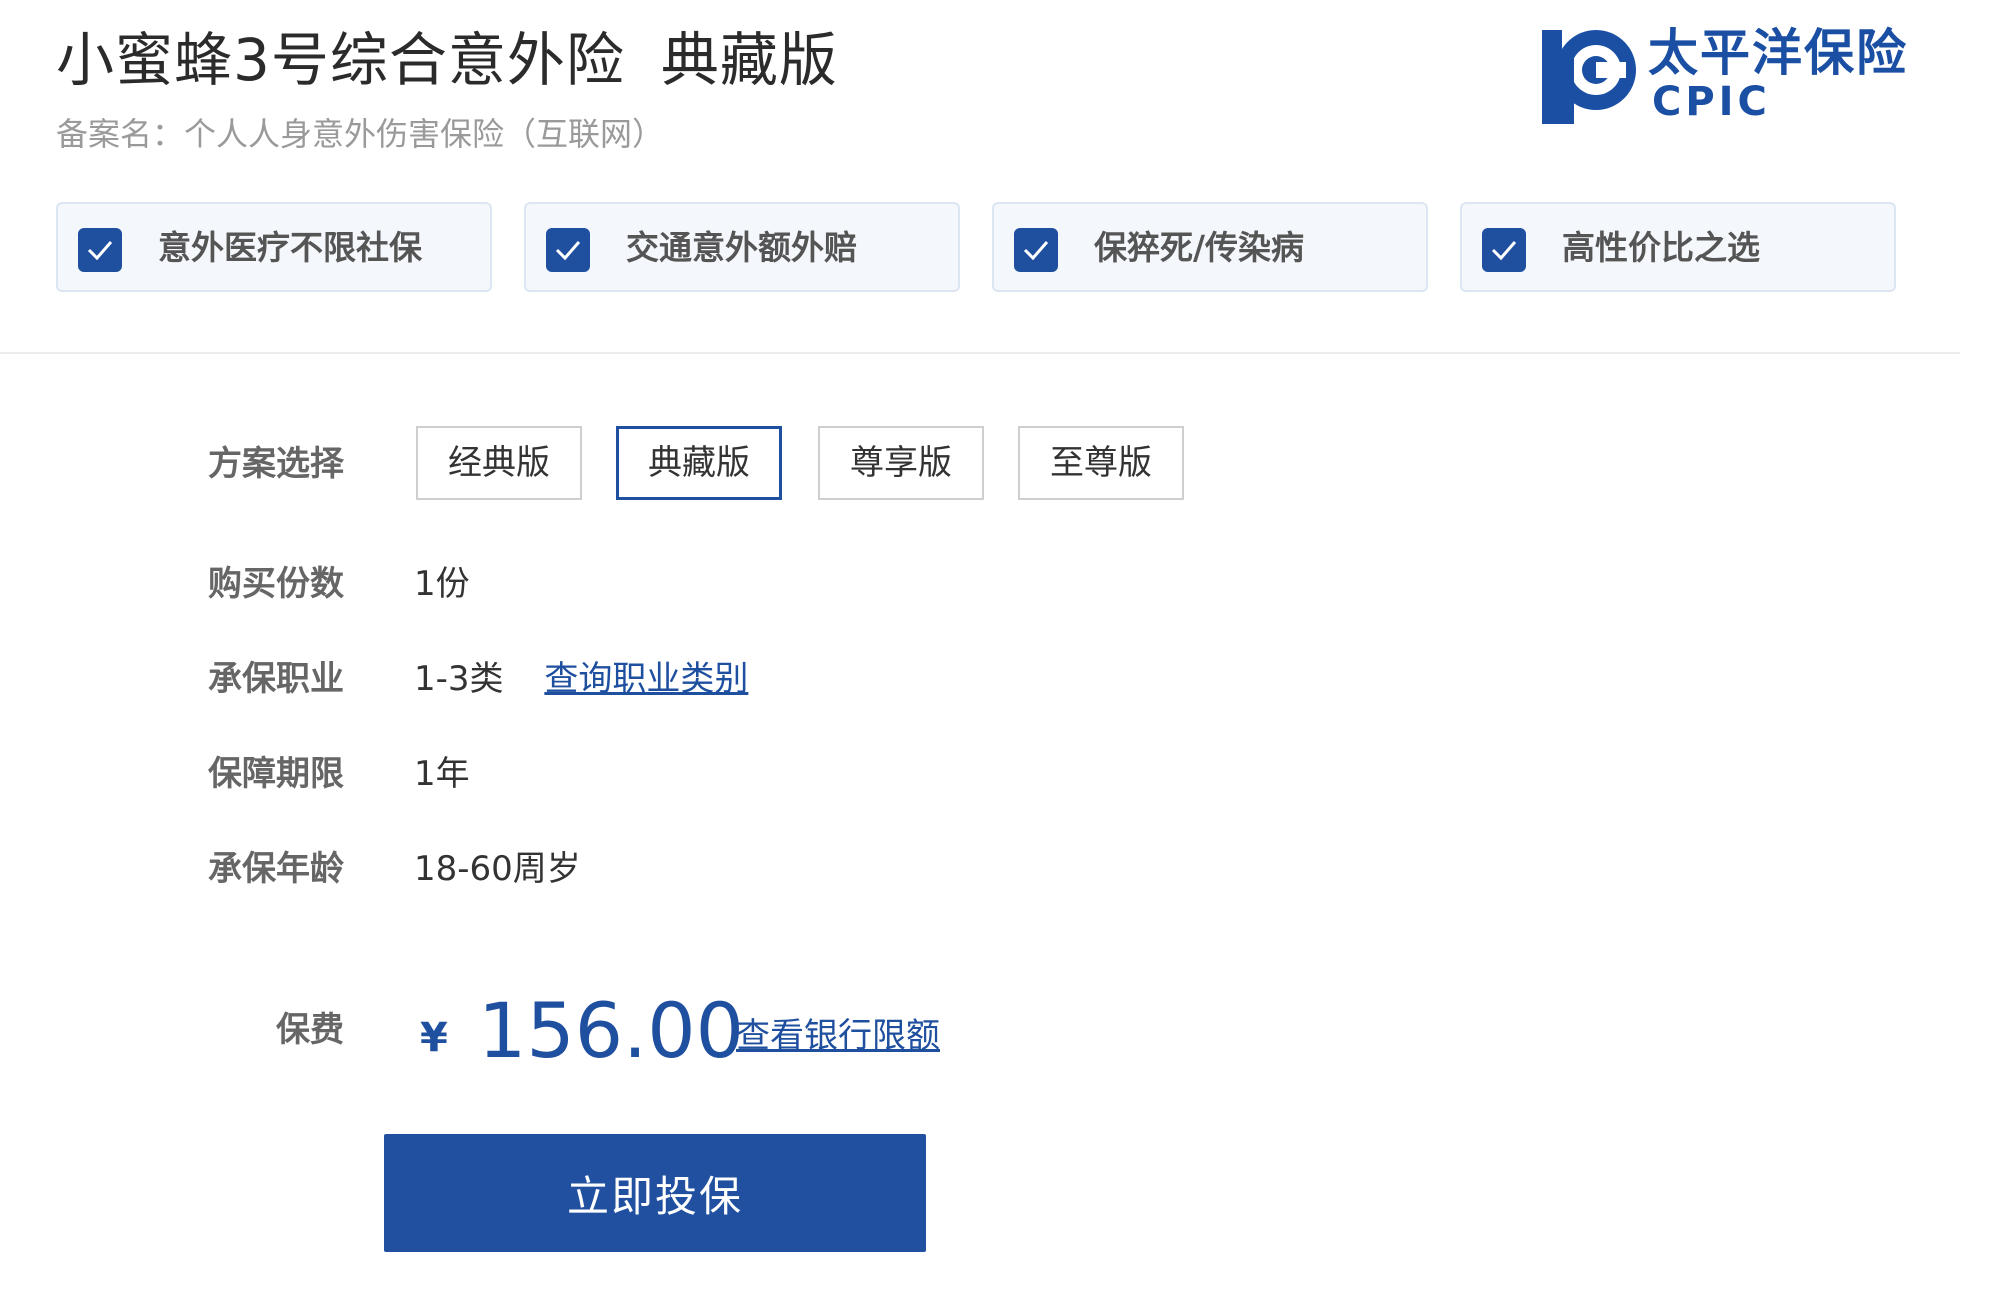 Image resolution: width=2000 pixels, height=1299 pixels. What do you see at coordinates (499, 463) in the screenshot?
I see `plan-option-classic: 经典版` at bounding box center [499, 463].